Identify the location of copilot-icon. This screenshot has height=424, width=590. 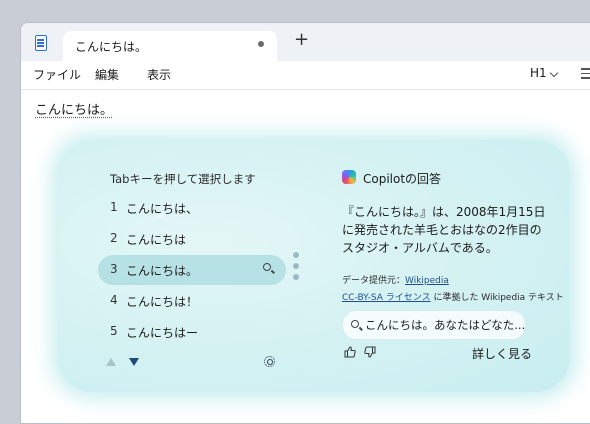
(349, 177).